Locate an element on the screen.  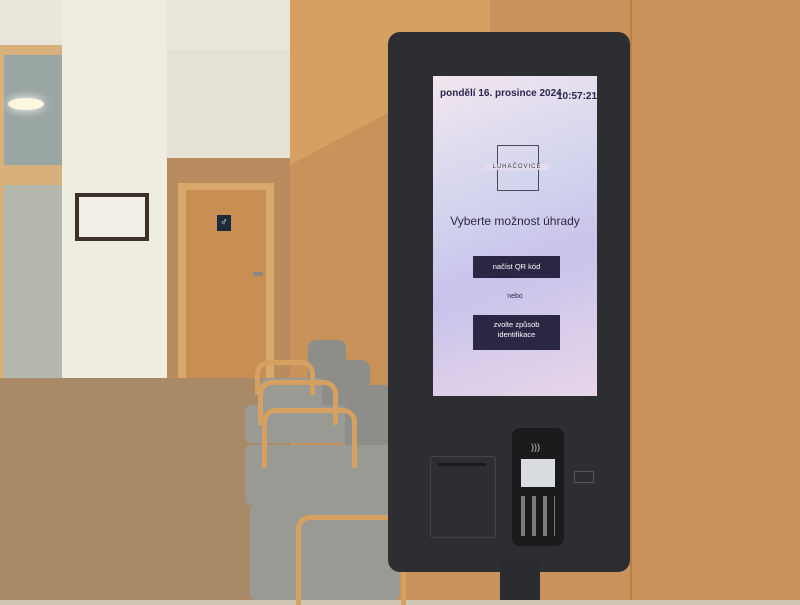
glass-door-upper-pane is located at coordinates (34, 110).